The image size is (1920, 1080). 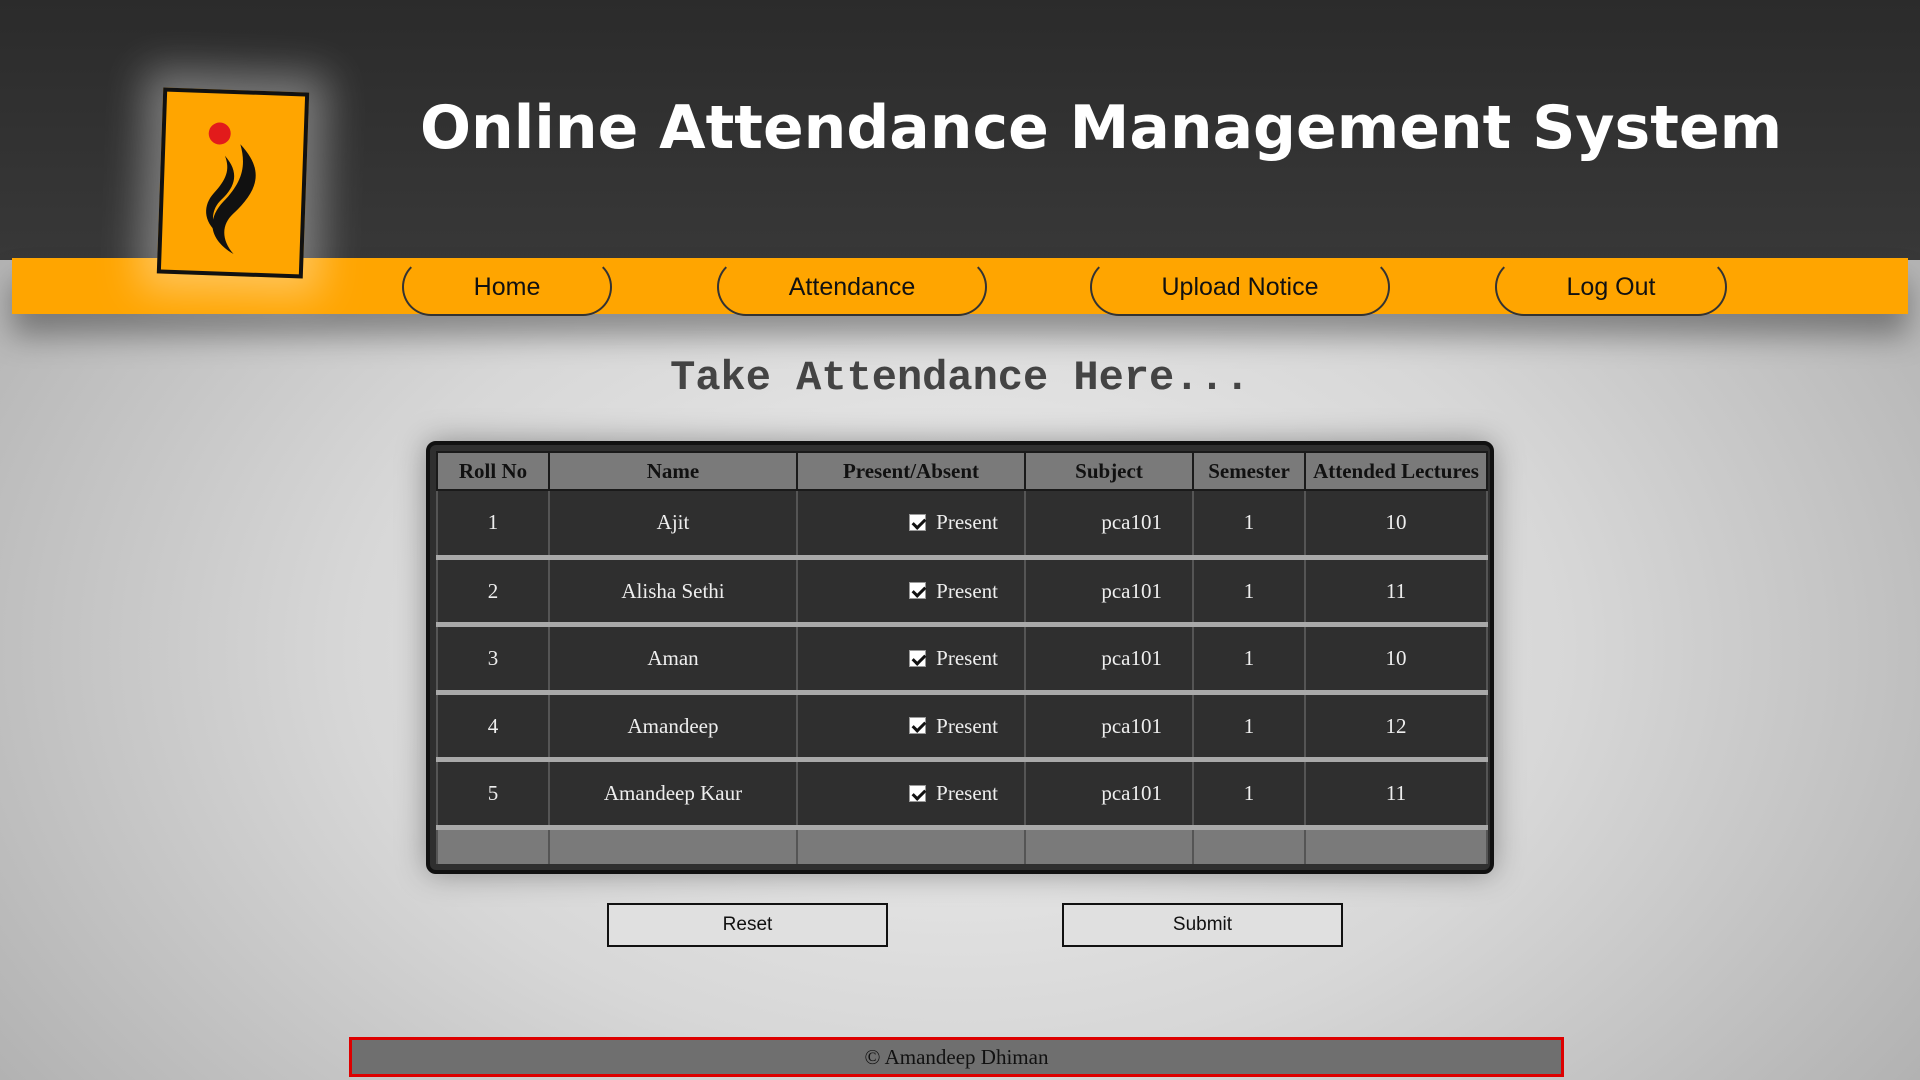 I want to click on table-row: 1 Ajit Present pca101 1 10, so click(x=962, y=525).